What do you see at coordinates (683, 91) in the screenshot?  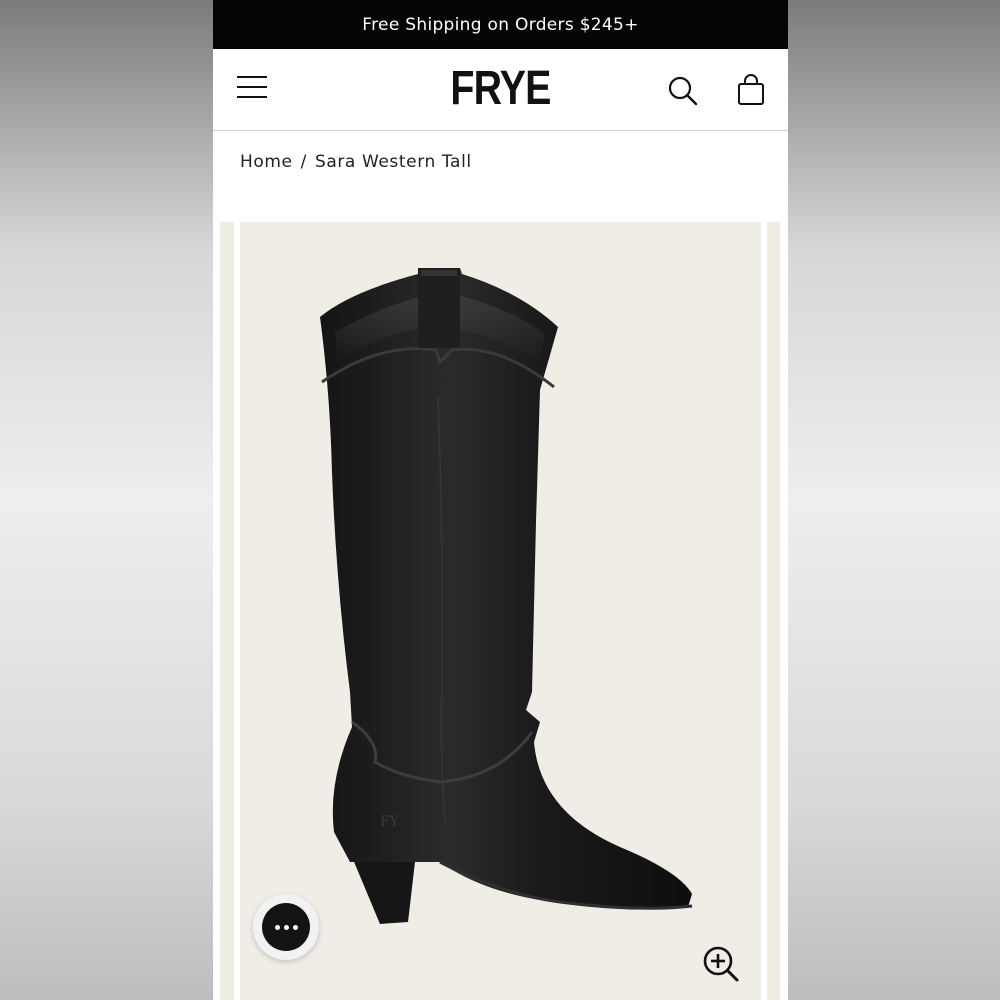 I see `search-icon` at bounding box center [683, 91].